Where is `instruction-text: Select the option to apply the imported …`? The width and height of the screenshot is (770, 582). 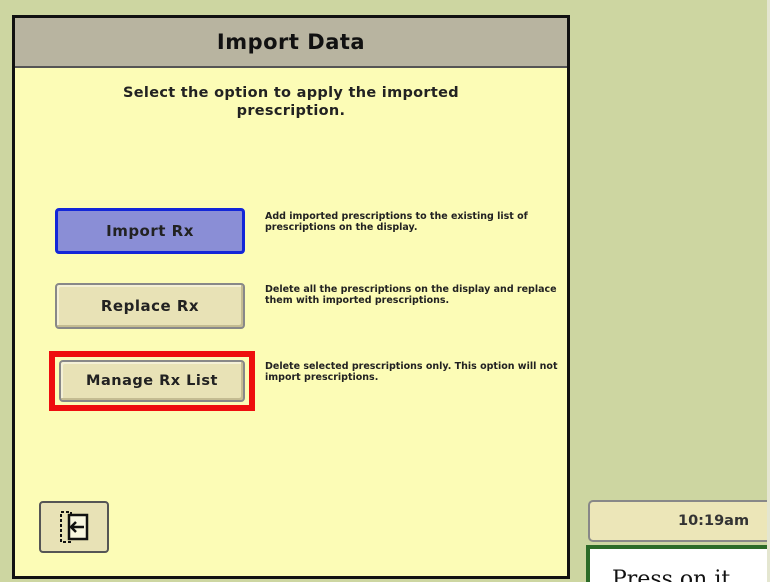 instruction-text: Select the option to apply the imported … is located at coordinates (291, 102).